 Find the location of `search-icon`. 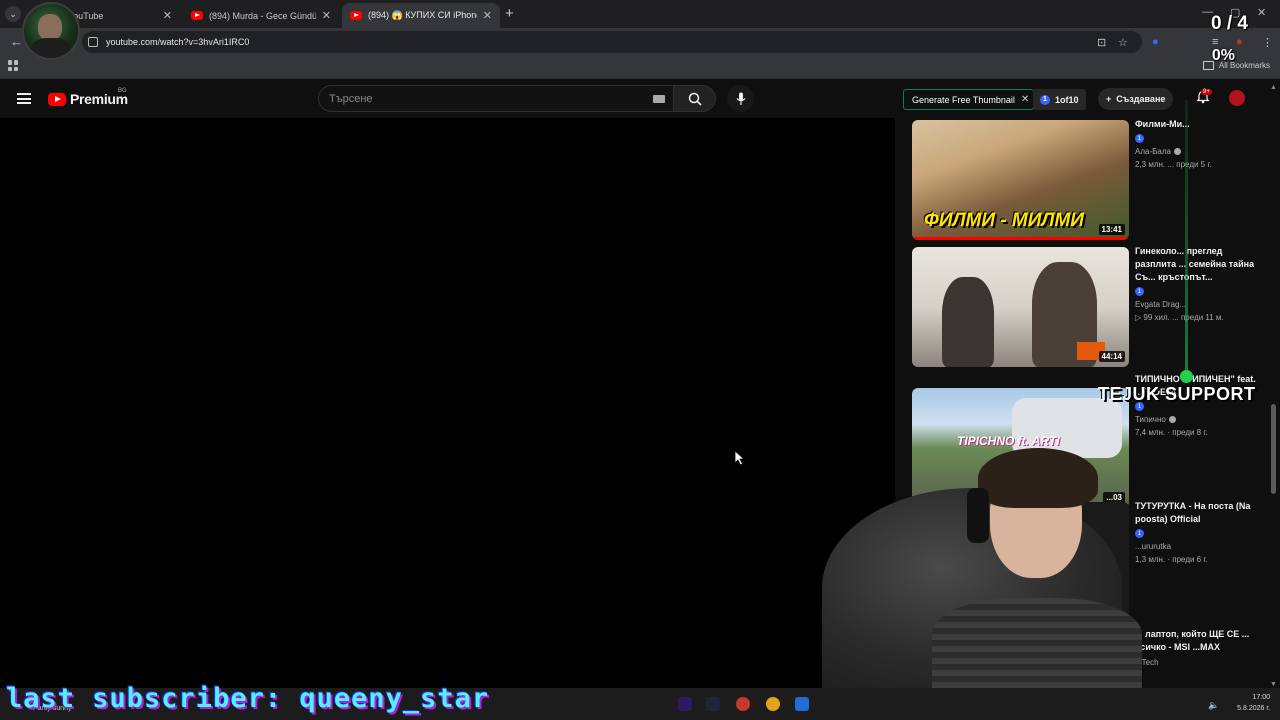

search-icon is located at coordinates (695, 99).